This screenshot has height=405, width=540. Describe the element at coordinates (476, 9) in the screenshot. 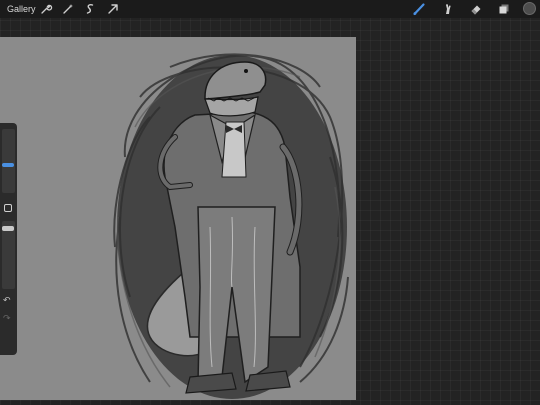

I see `eraser-icon` at that location.